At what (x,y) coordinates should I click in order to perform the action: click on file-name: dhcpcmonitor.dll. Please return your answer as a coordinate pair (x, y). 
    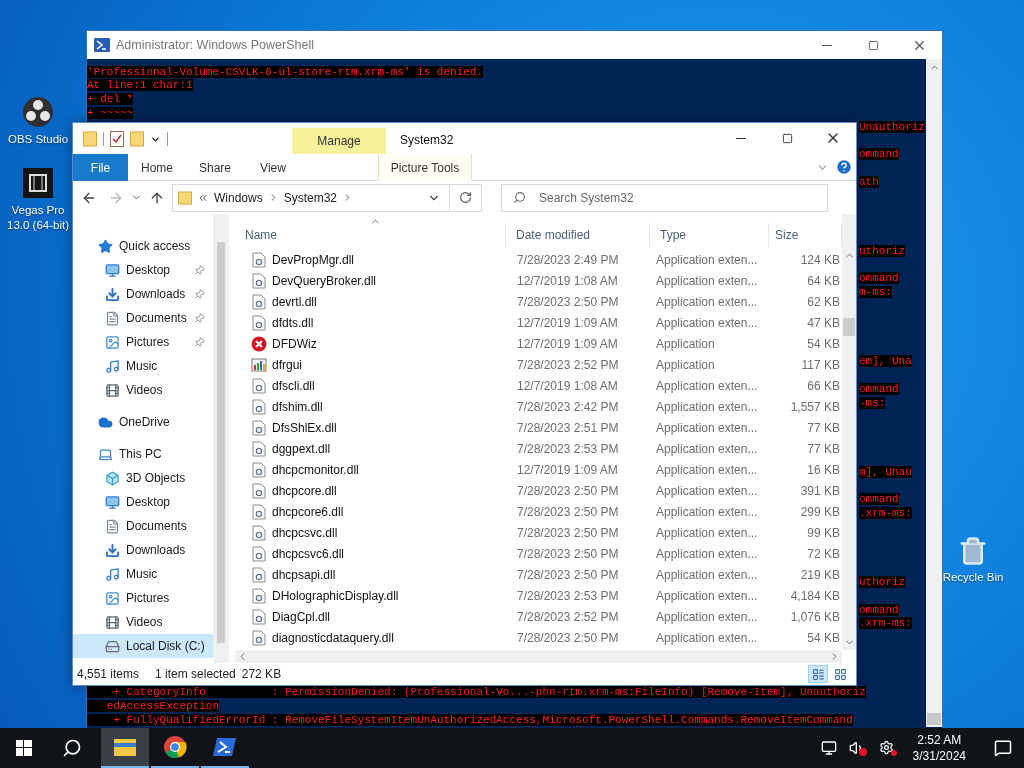
    Looking at the image, I should click on (315, 469).